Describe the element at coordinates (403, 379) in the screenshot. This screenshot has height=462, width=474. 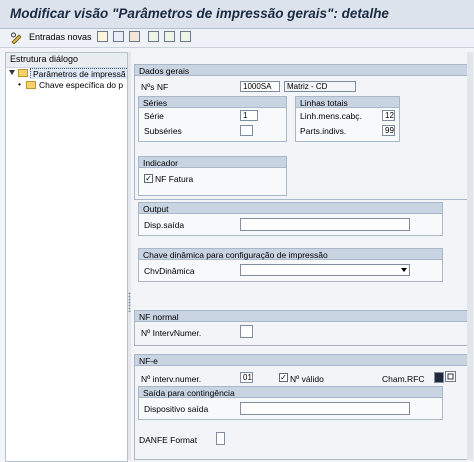
I see `rfc-call-label: Cham.RFC` at that location.